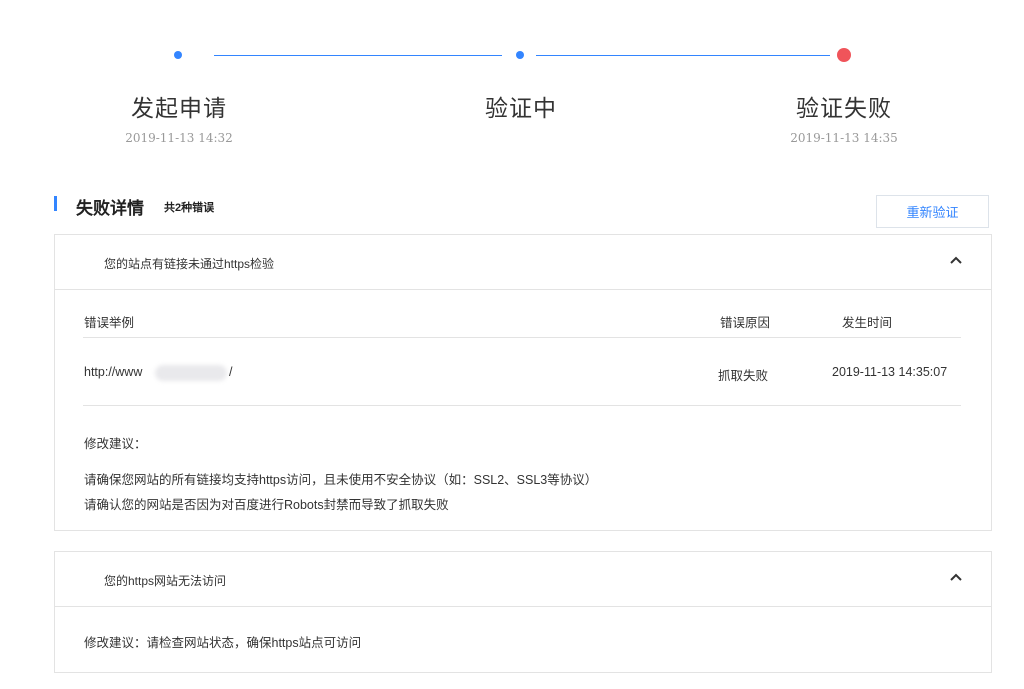 This screenshot has width=1024, height=689. What do you see at coordinates (932, 211) in the screenshot?
I see `retry-verify-button: 重新验证` at bounding box center [932, 211].